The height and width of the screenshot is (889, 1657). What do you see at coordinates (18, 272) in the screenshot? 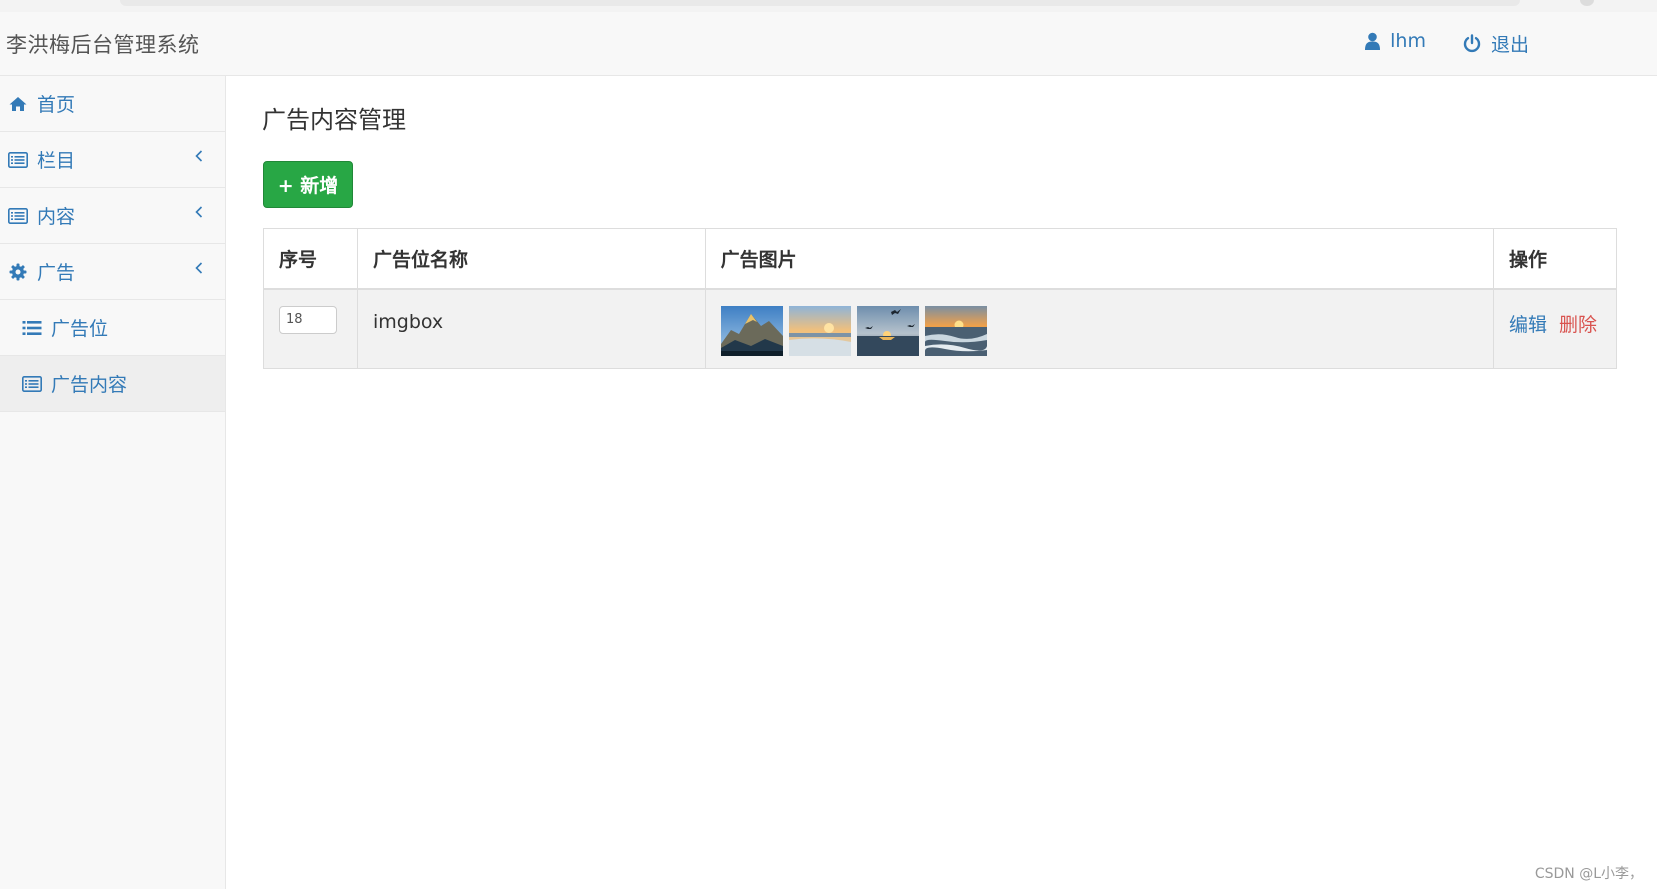
I see `gear-icon` at bounding box center [18, 272].